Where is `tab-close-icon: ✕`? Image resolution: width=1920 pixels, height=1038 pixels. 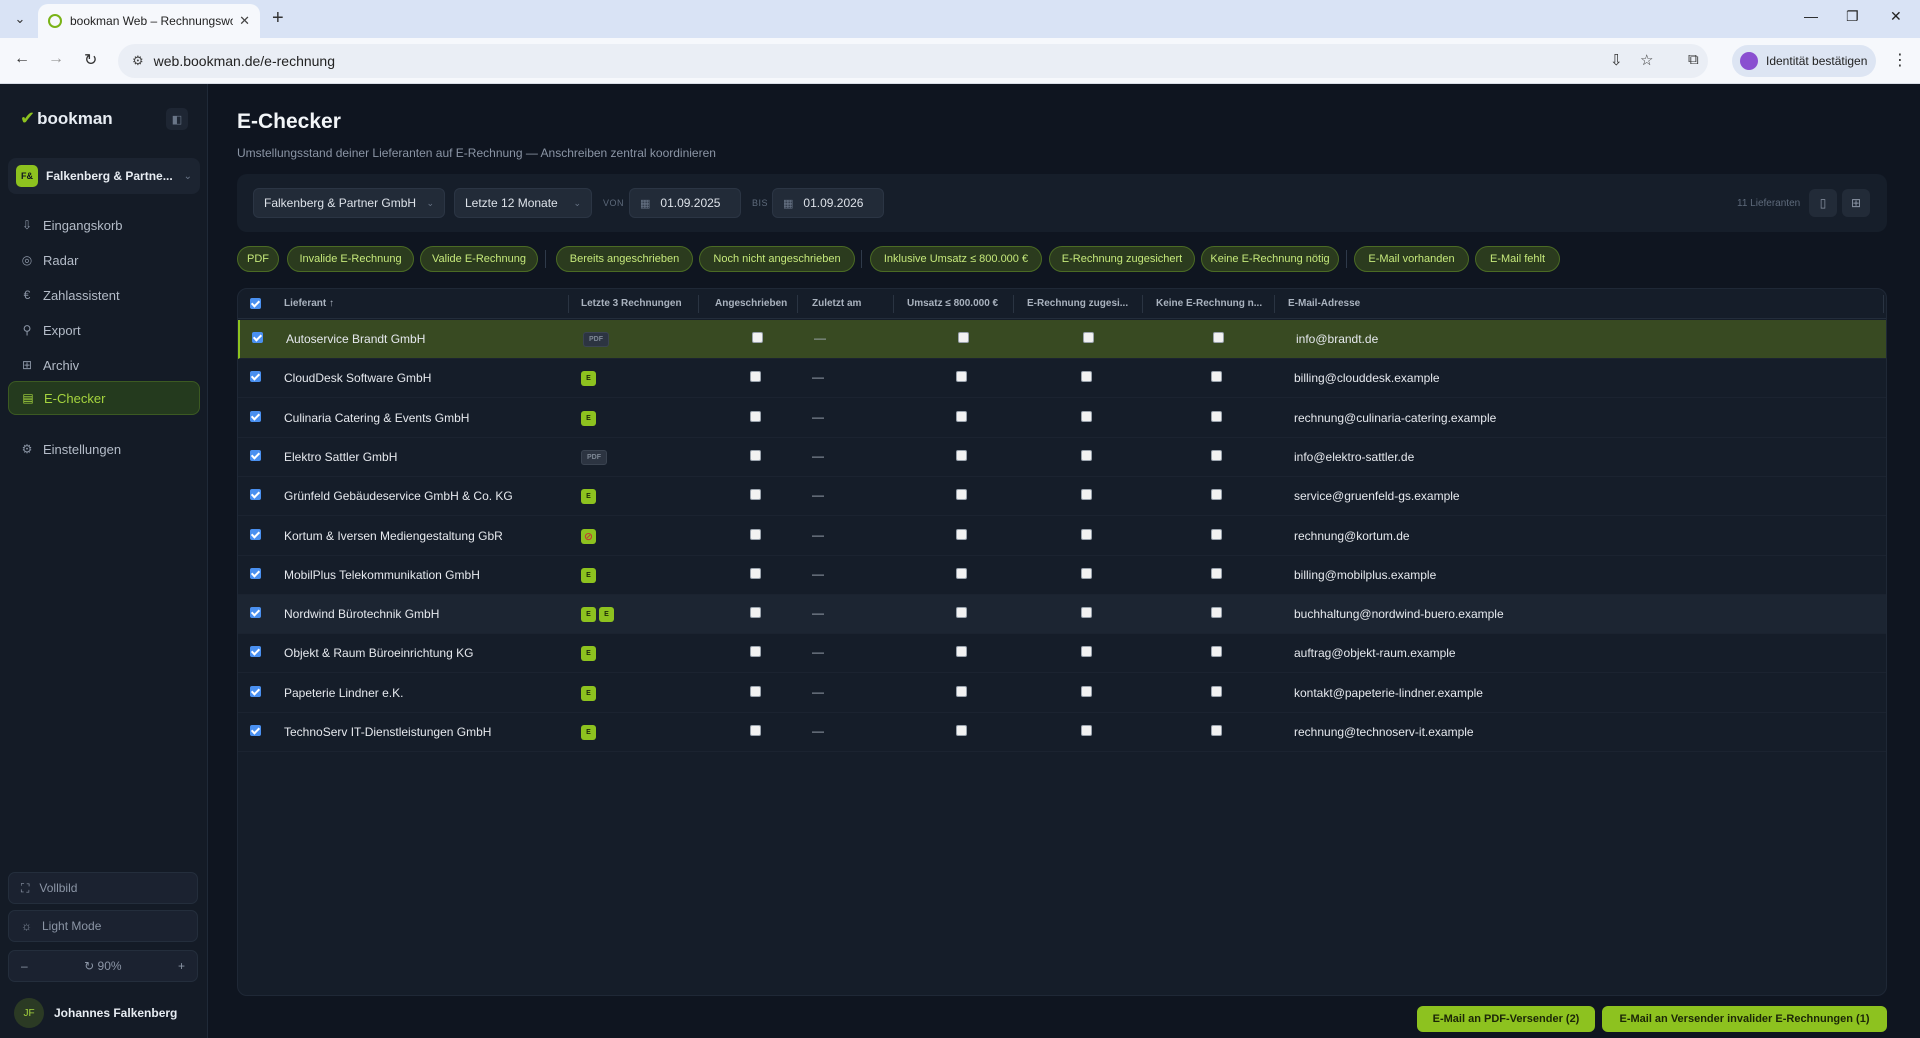 tab-close-icon: ✕ is located at coordinates (244, 21).